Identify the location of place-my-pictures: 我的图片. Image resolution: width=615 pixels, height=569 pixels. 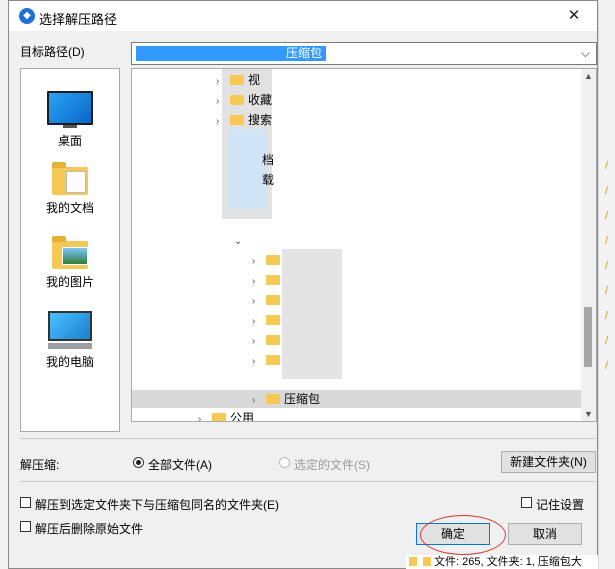
(70, 263).